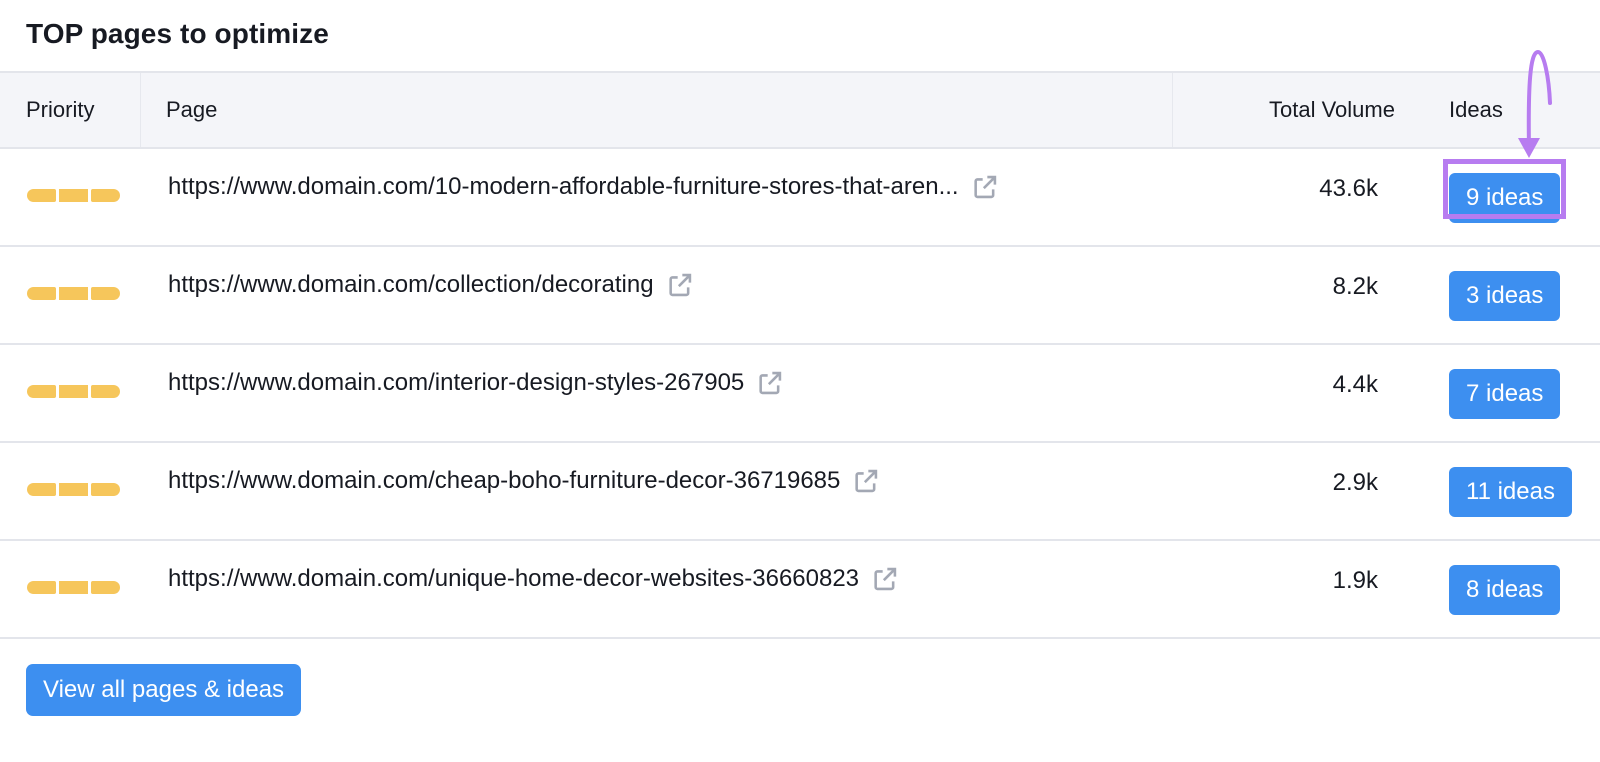  I want to click on ideas-button: 11 ideas, so click(1510, 492).